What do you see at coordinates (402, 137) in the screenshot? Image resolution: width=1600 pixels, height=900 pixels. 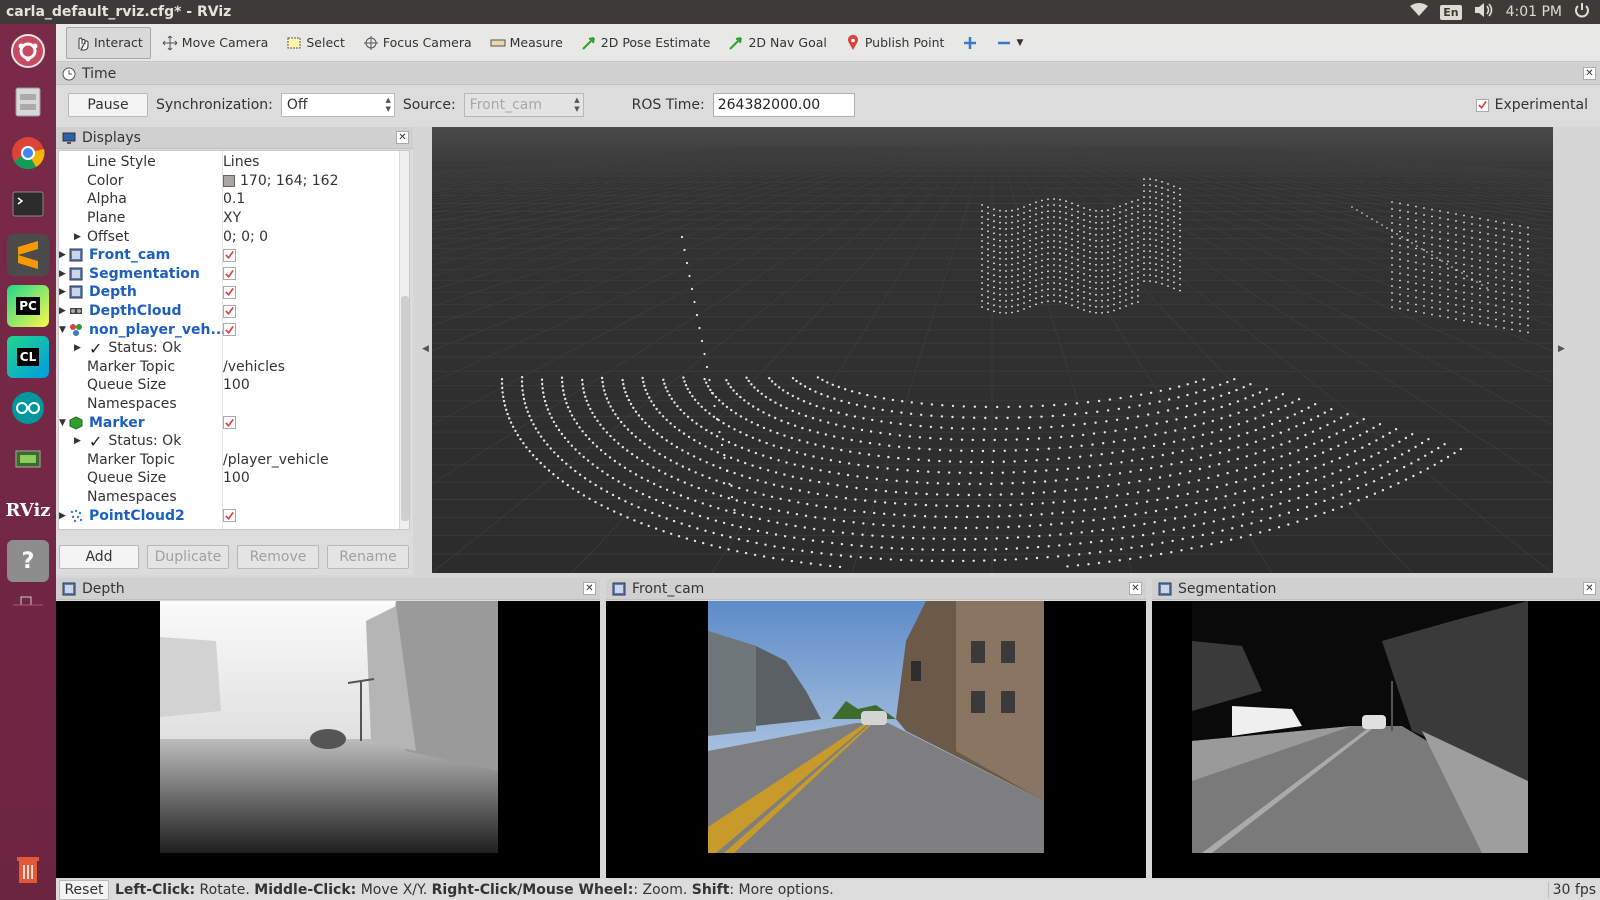 I see `close-displays-panel-button: ✕` at bounding box center [402, 137].